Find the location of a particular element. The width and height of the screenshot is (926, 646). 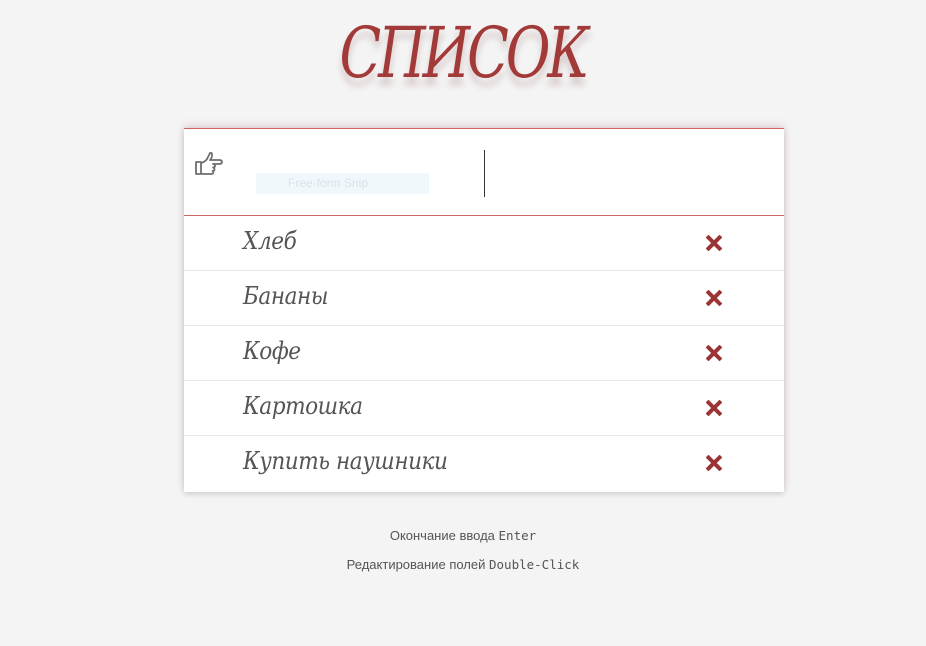

list-item: Хлеб is located at coordinates (484, 243).